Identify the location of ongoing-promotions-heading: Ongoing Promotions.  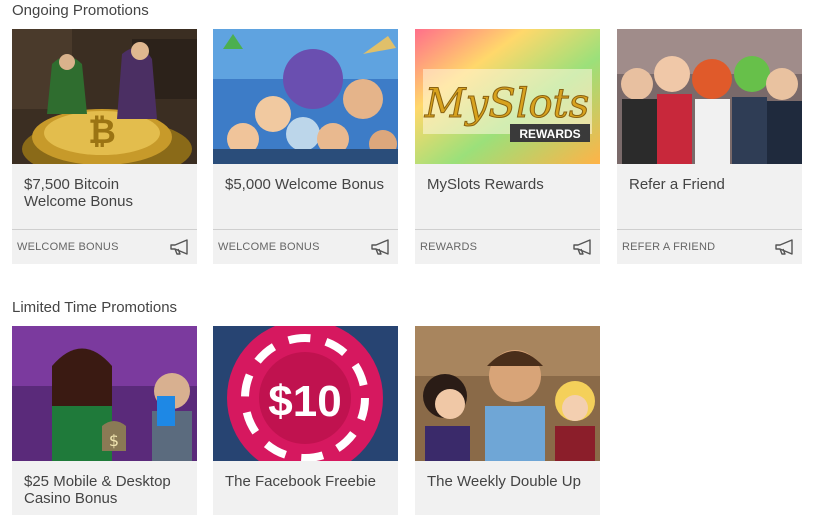
(80, 10).